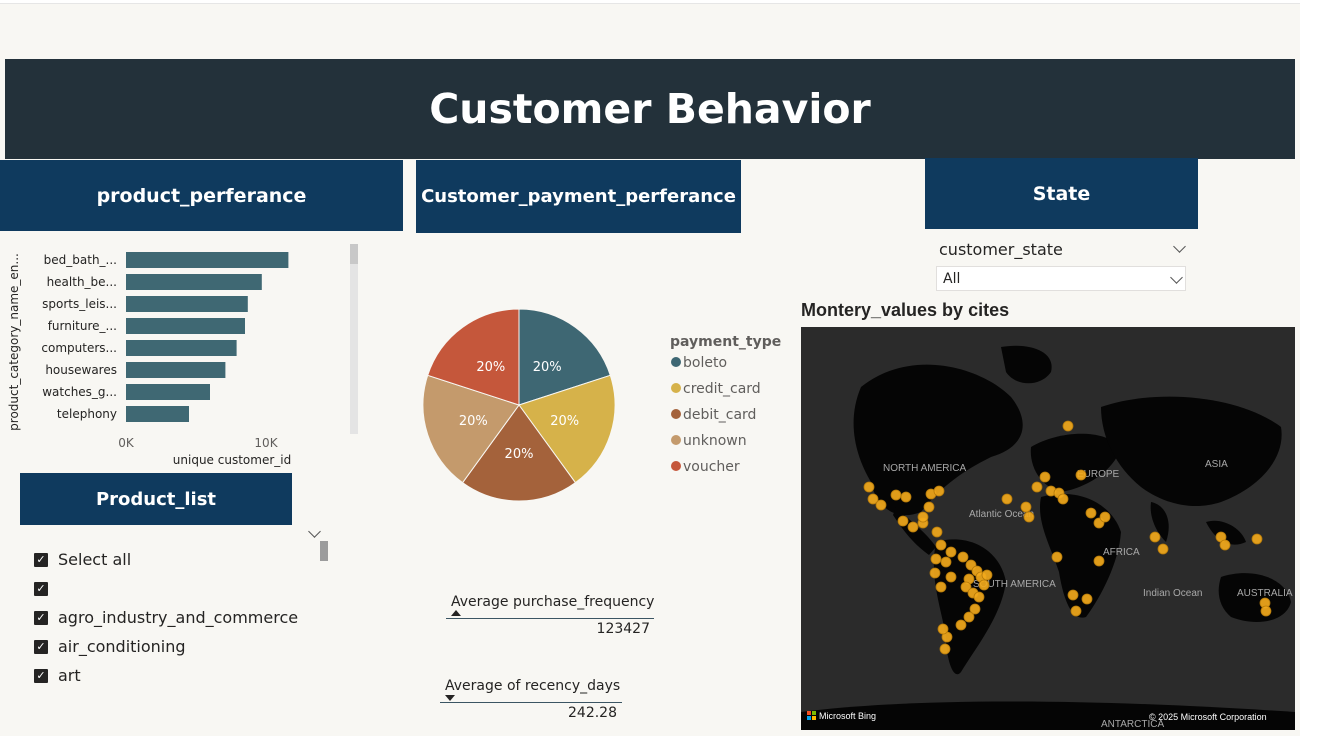 This screenshot has height=743, width=1324. What do you see at coordinates (81, 370) in the screenshot?
I see `category-label: housewares` at bounding box center [81, 370].